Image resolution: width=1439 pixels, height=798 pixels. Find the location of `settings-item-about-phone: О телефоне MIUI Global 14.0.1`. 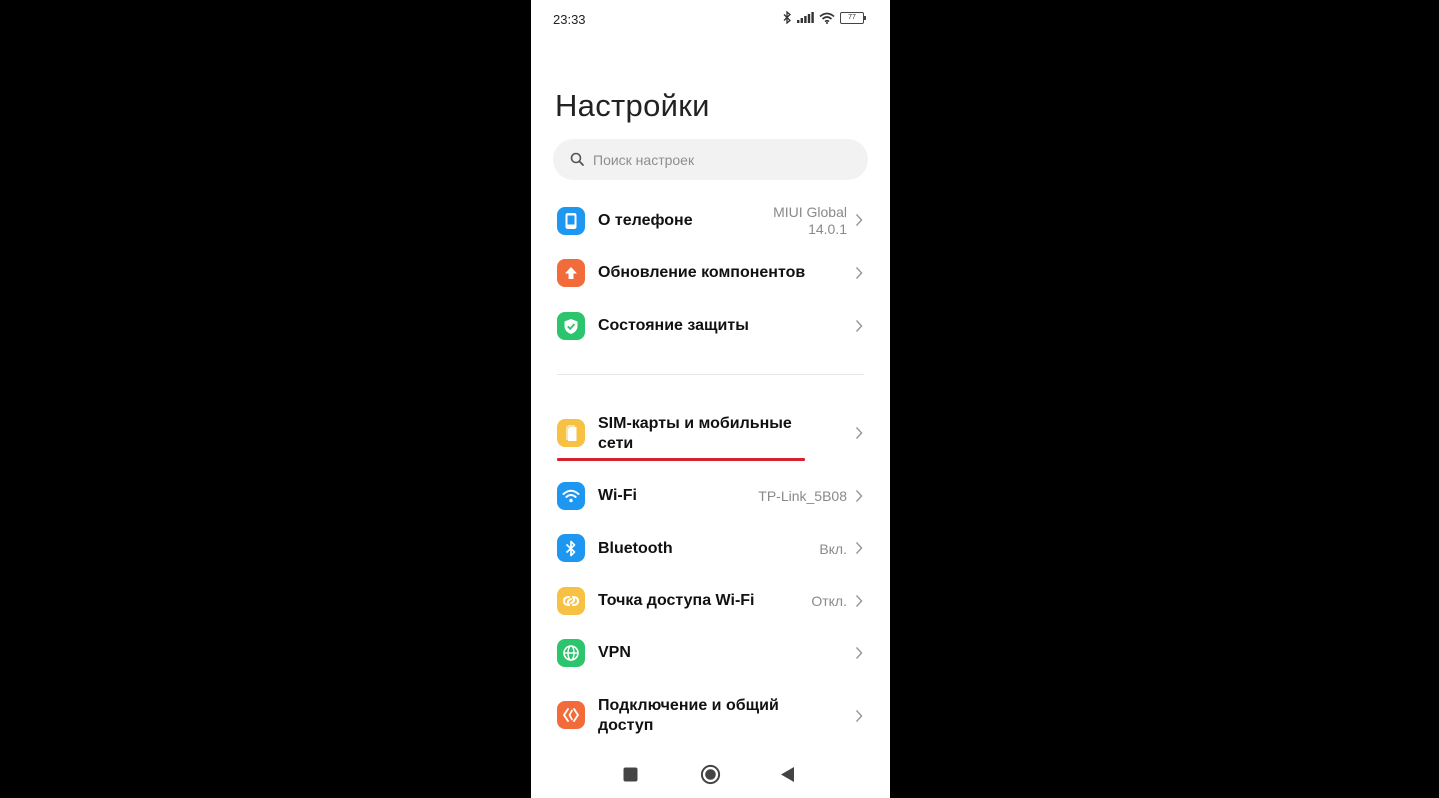

settings-item-about-phone: О телефоне MIUI Global 14.0.1 is located at coordinates (710, 221).